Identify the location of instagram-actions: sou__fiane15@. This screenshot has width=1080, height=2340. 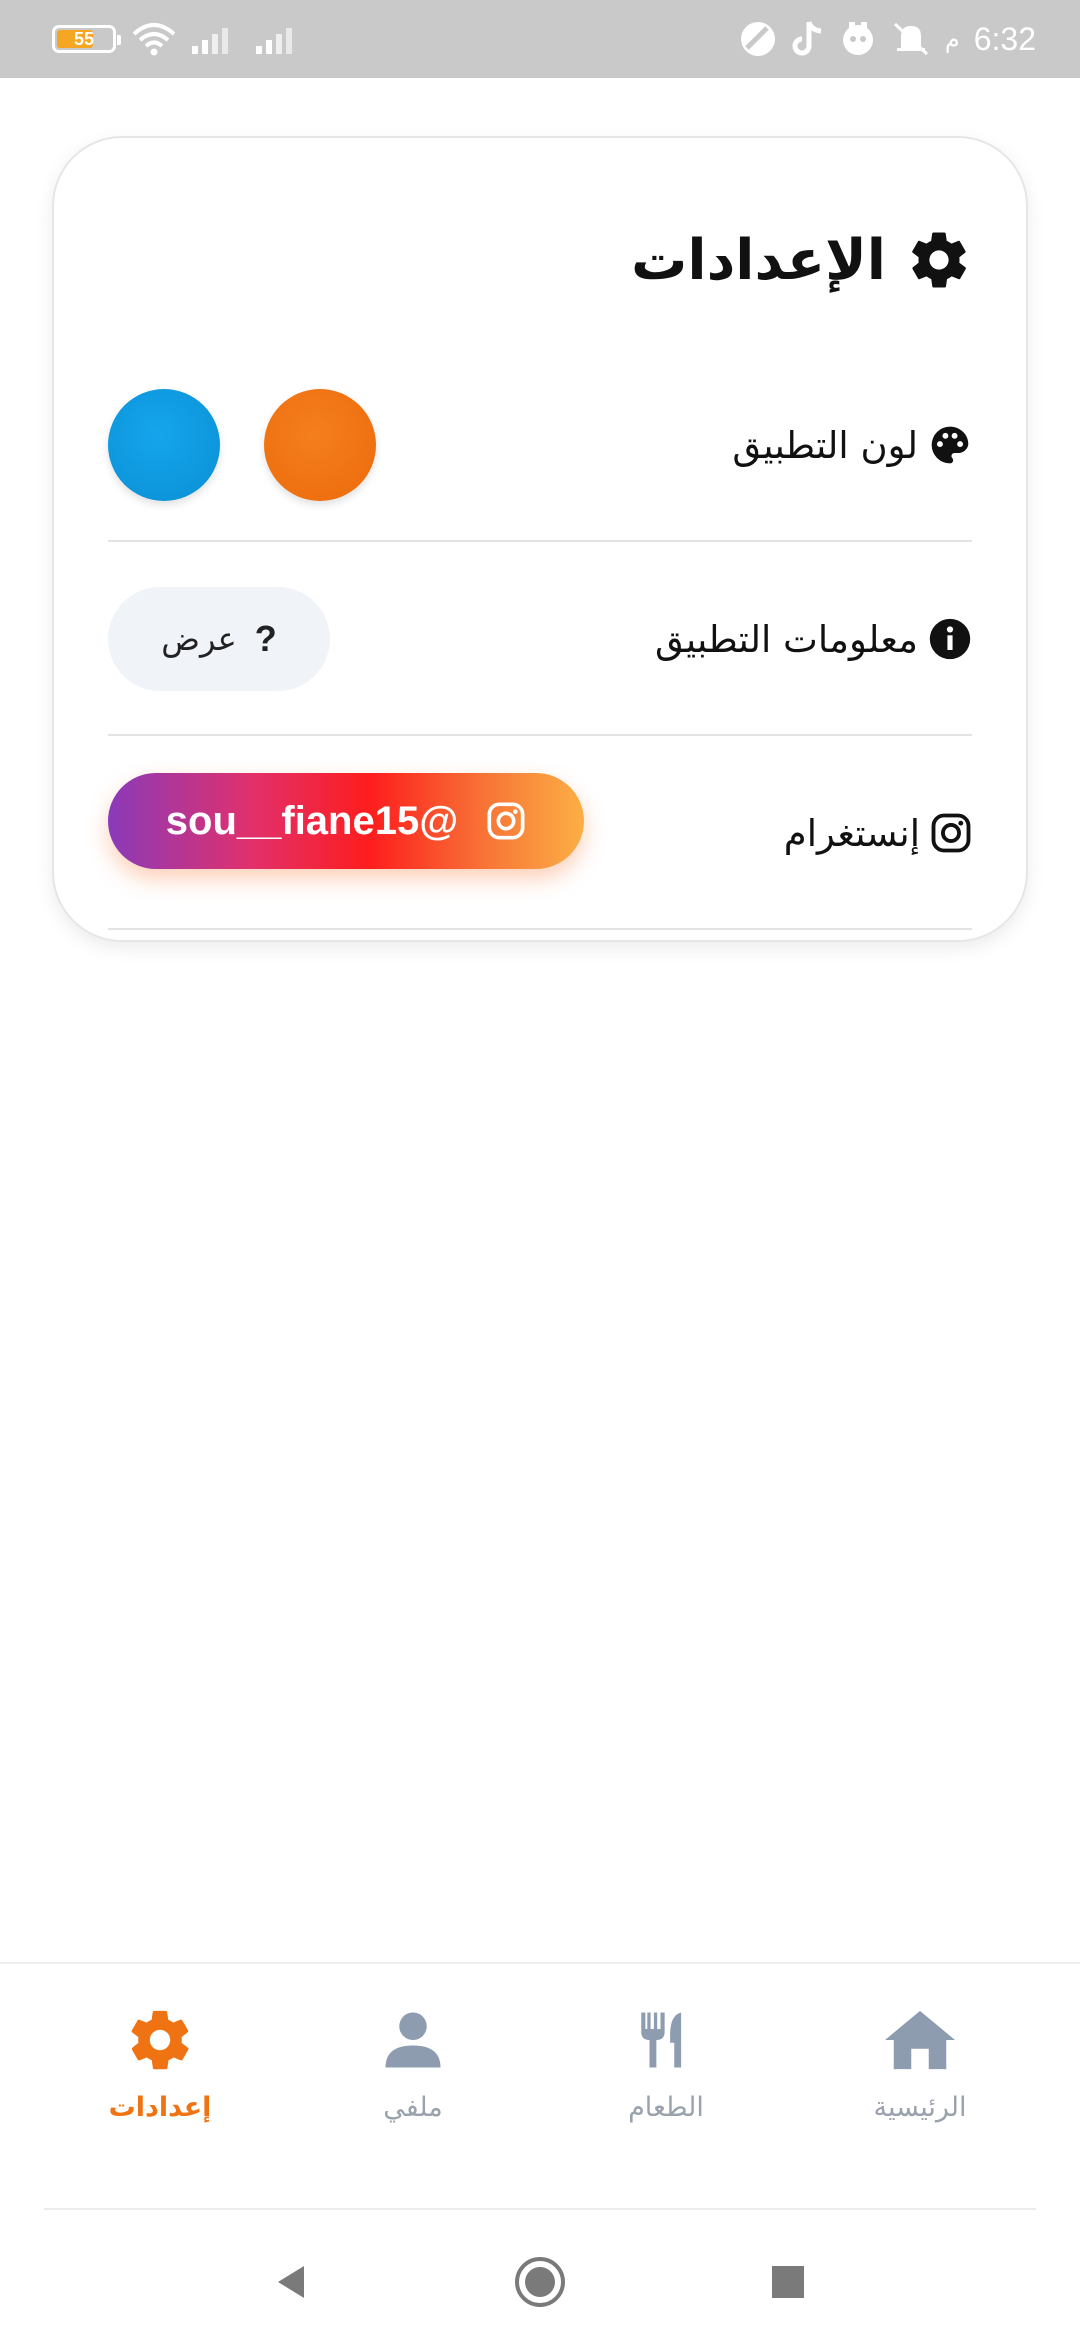
(346, 833).